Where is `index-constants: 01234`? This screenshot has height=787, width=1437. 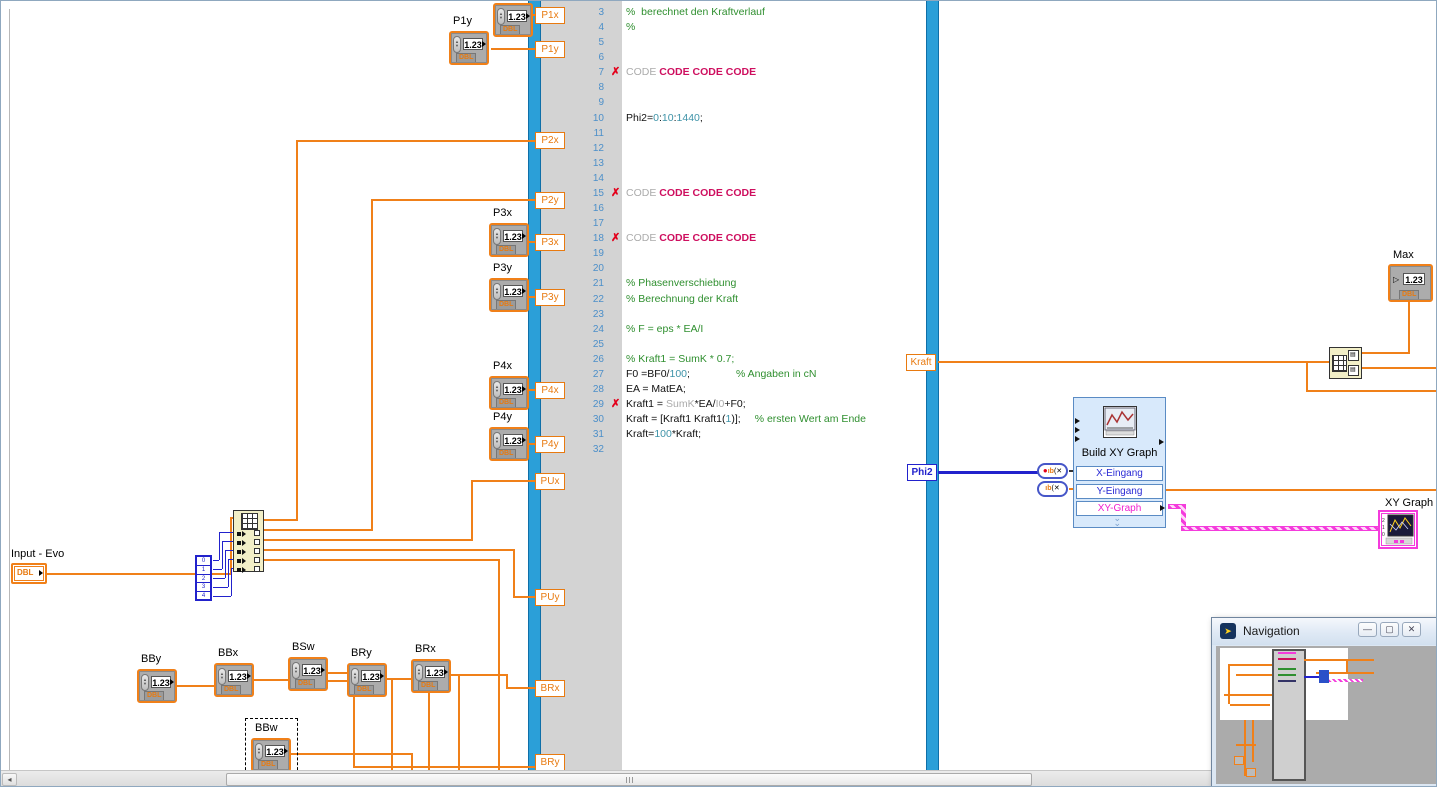
index-constants: 01234 is located at coordinates (203, 578).